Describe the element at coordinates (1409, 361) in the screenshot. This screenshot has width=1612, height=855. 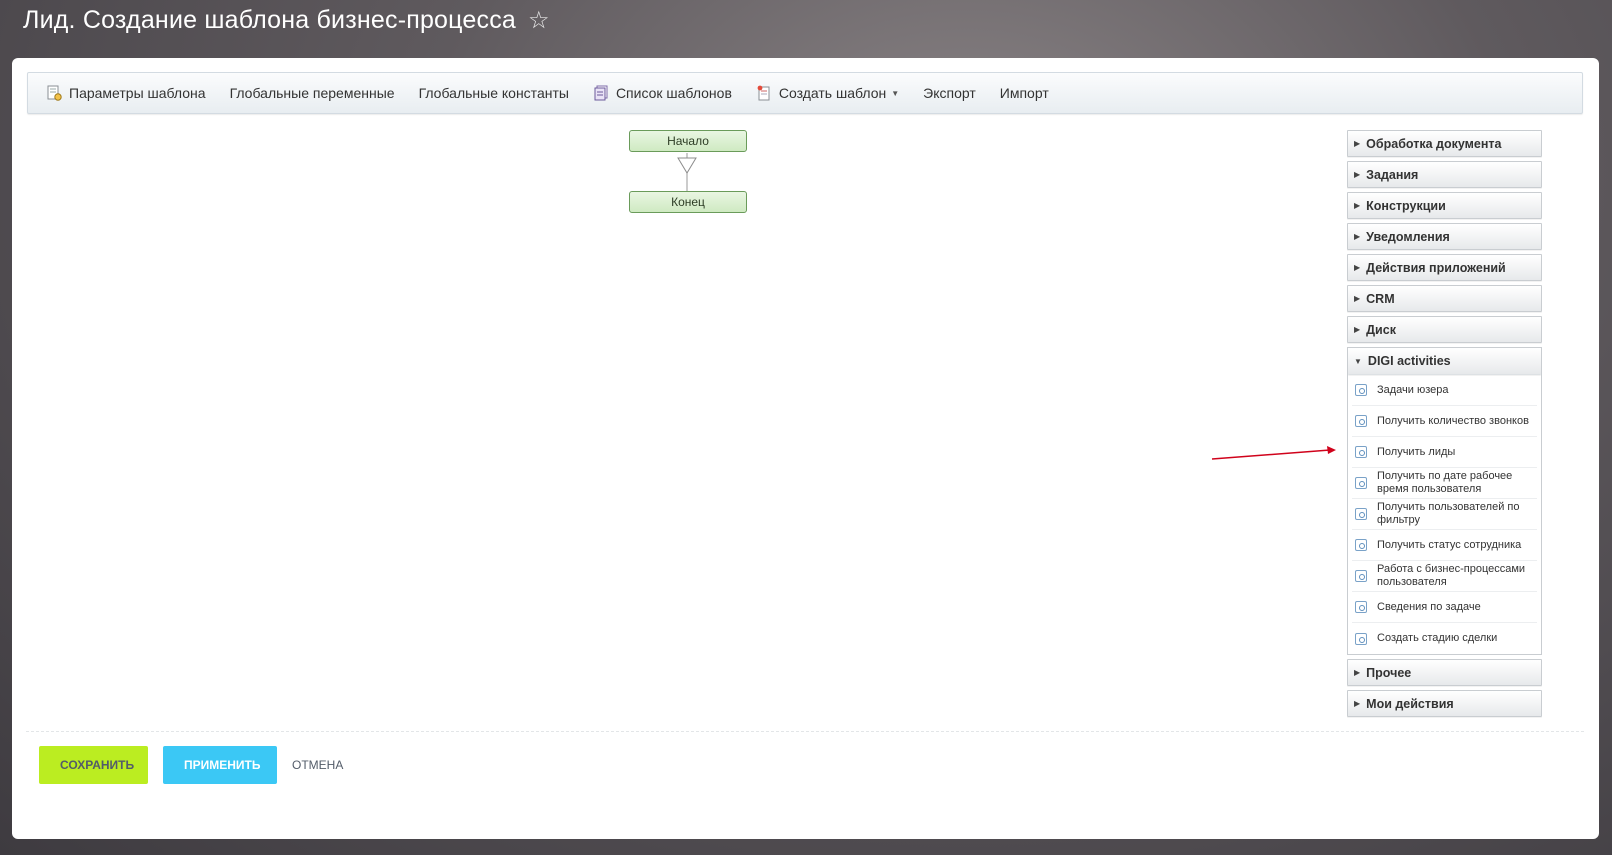
I see `palette-group-label: DIGI activities` at that location.